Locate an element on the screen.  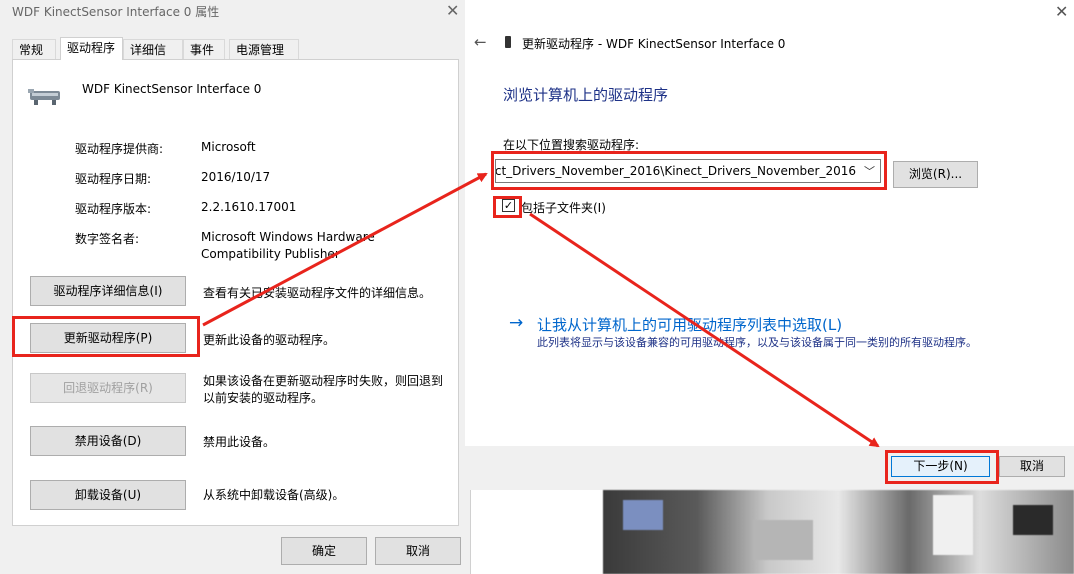
tab-power-management: 电源管理 is located at coordinates (264, 49).